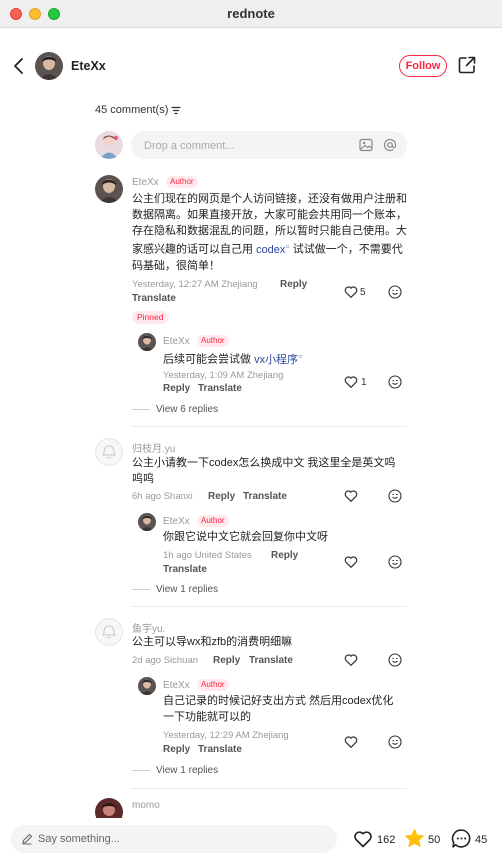 The width and height of the screenshot is (502, 859). Describe the element at coordinates (481, 840) in the screenshot. I see `comment-total: 45` at that location.